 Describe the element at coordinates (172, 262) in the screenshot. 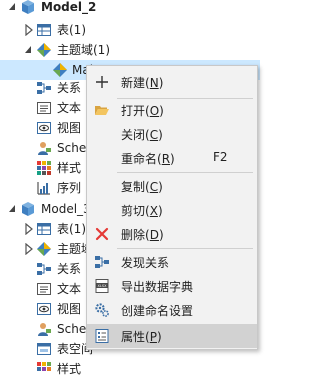

I see `menu-item-discover-relations: 发现关系` at that location.